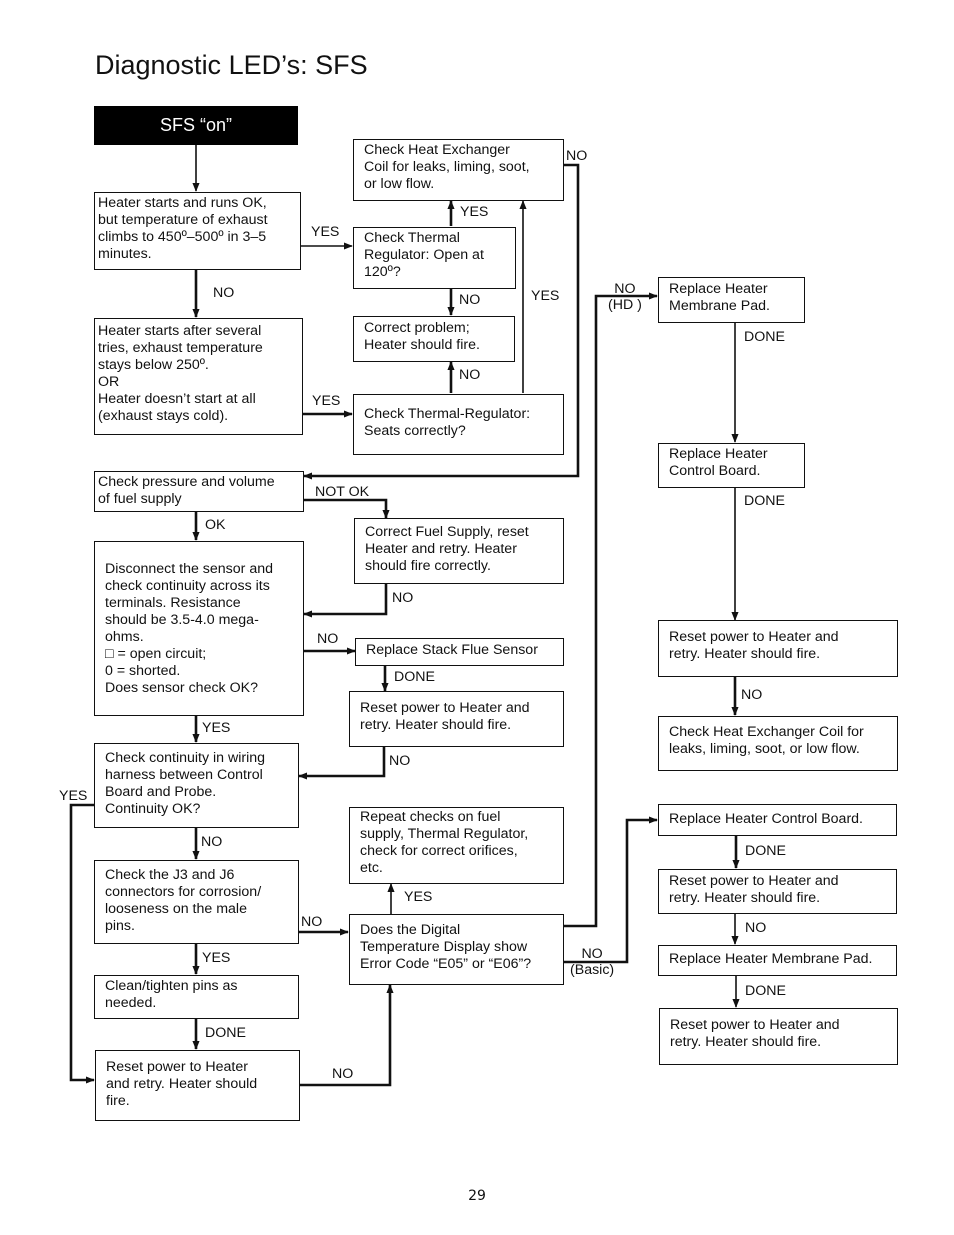 This screenshot has width=954, height=1235. I want to click on edge-label-correct-fuel-no: NO, so click(403, 598).